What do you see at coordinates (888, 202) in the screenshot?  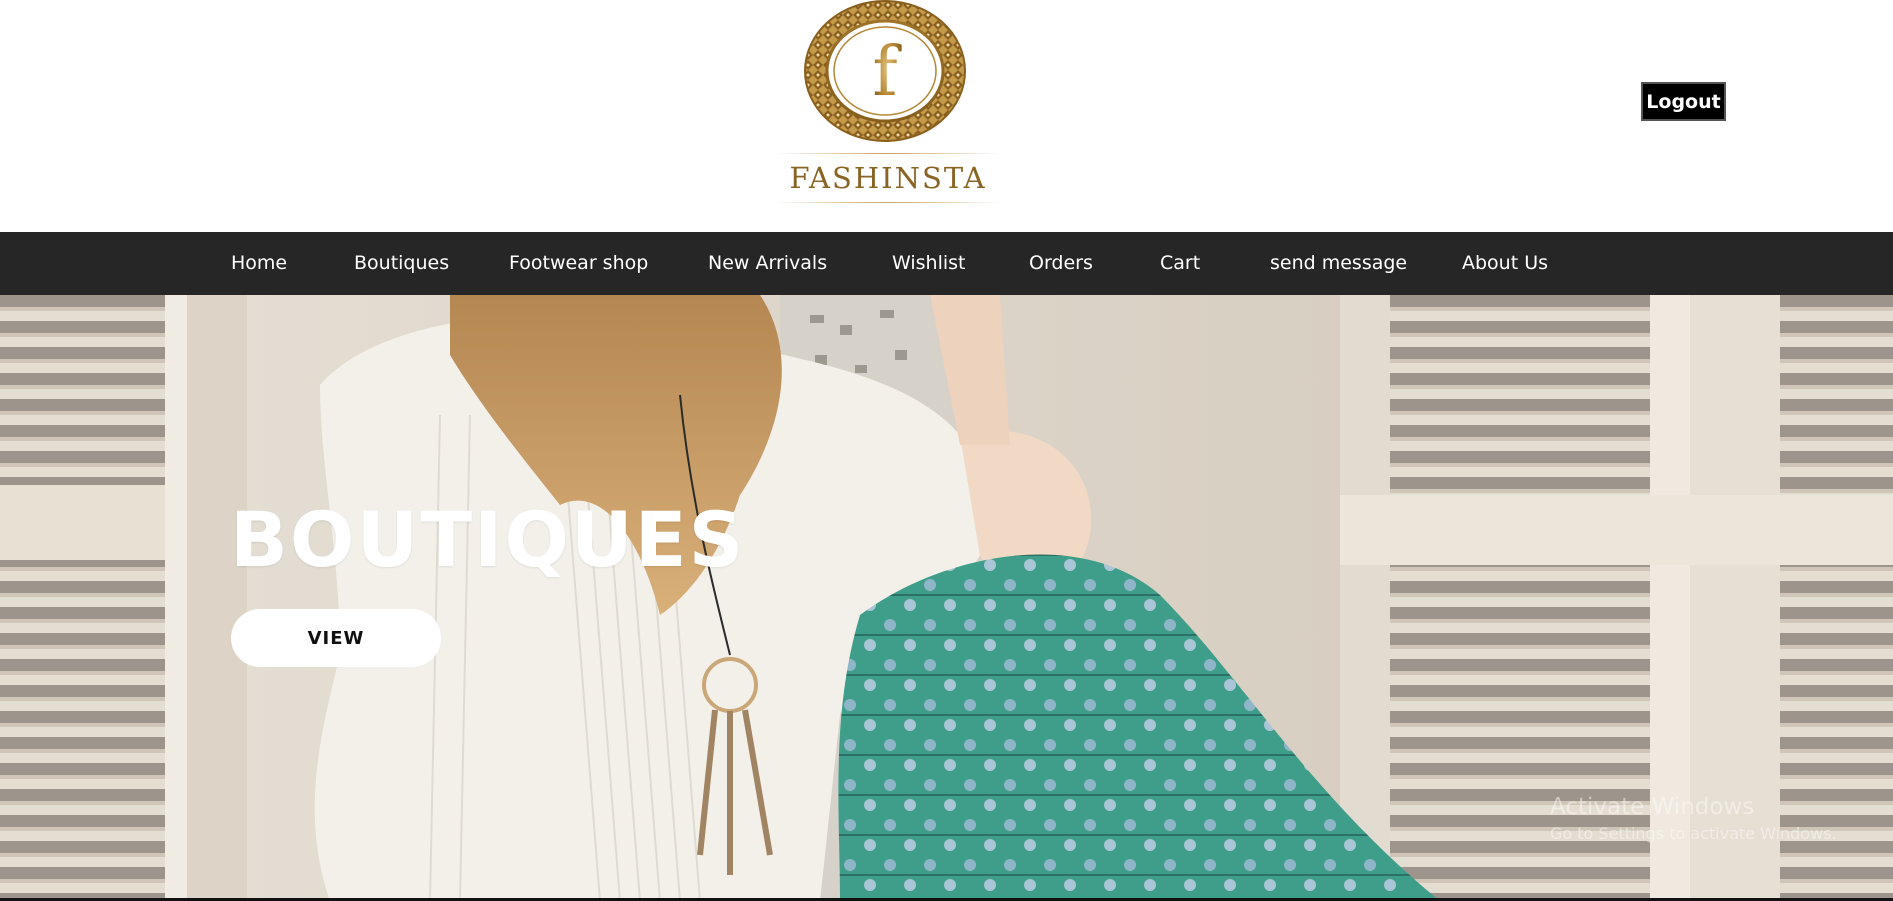 I see `logo-divider` at bounding box center [888, 202].